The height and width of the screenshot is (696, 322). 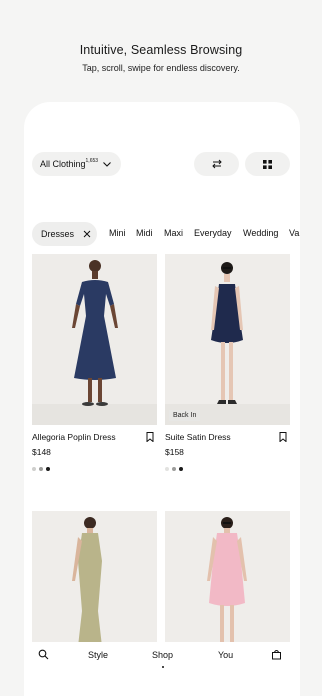 I want to click on sliders-icon, so click(x=216, y=164).